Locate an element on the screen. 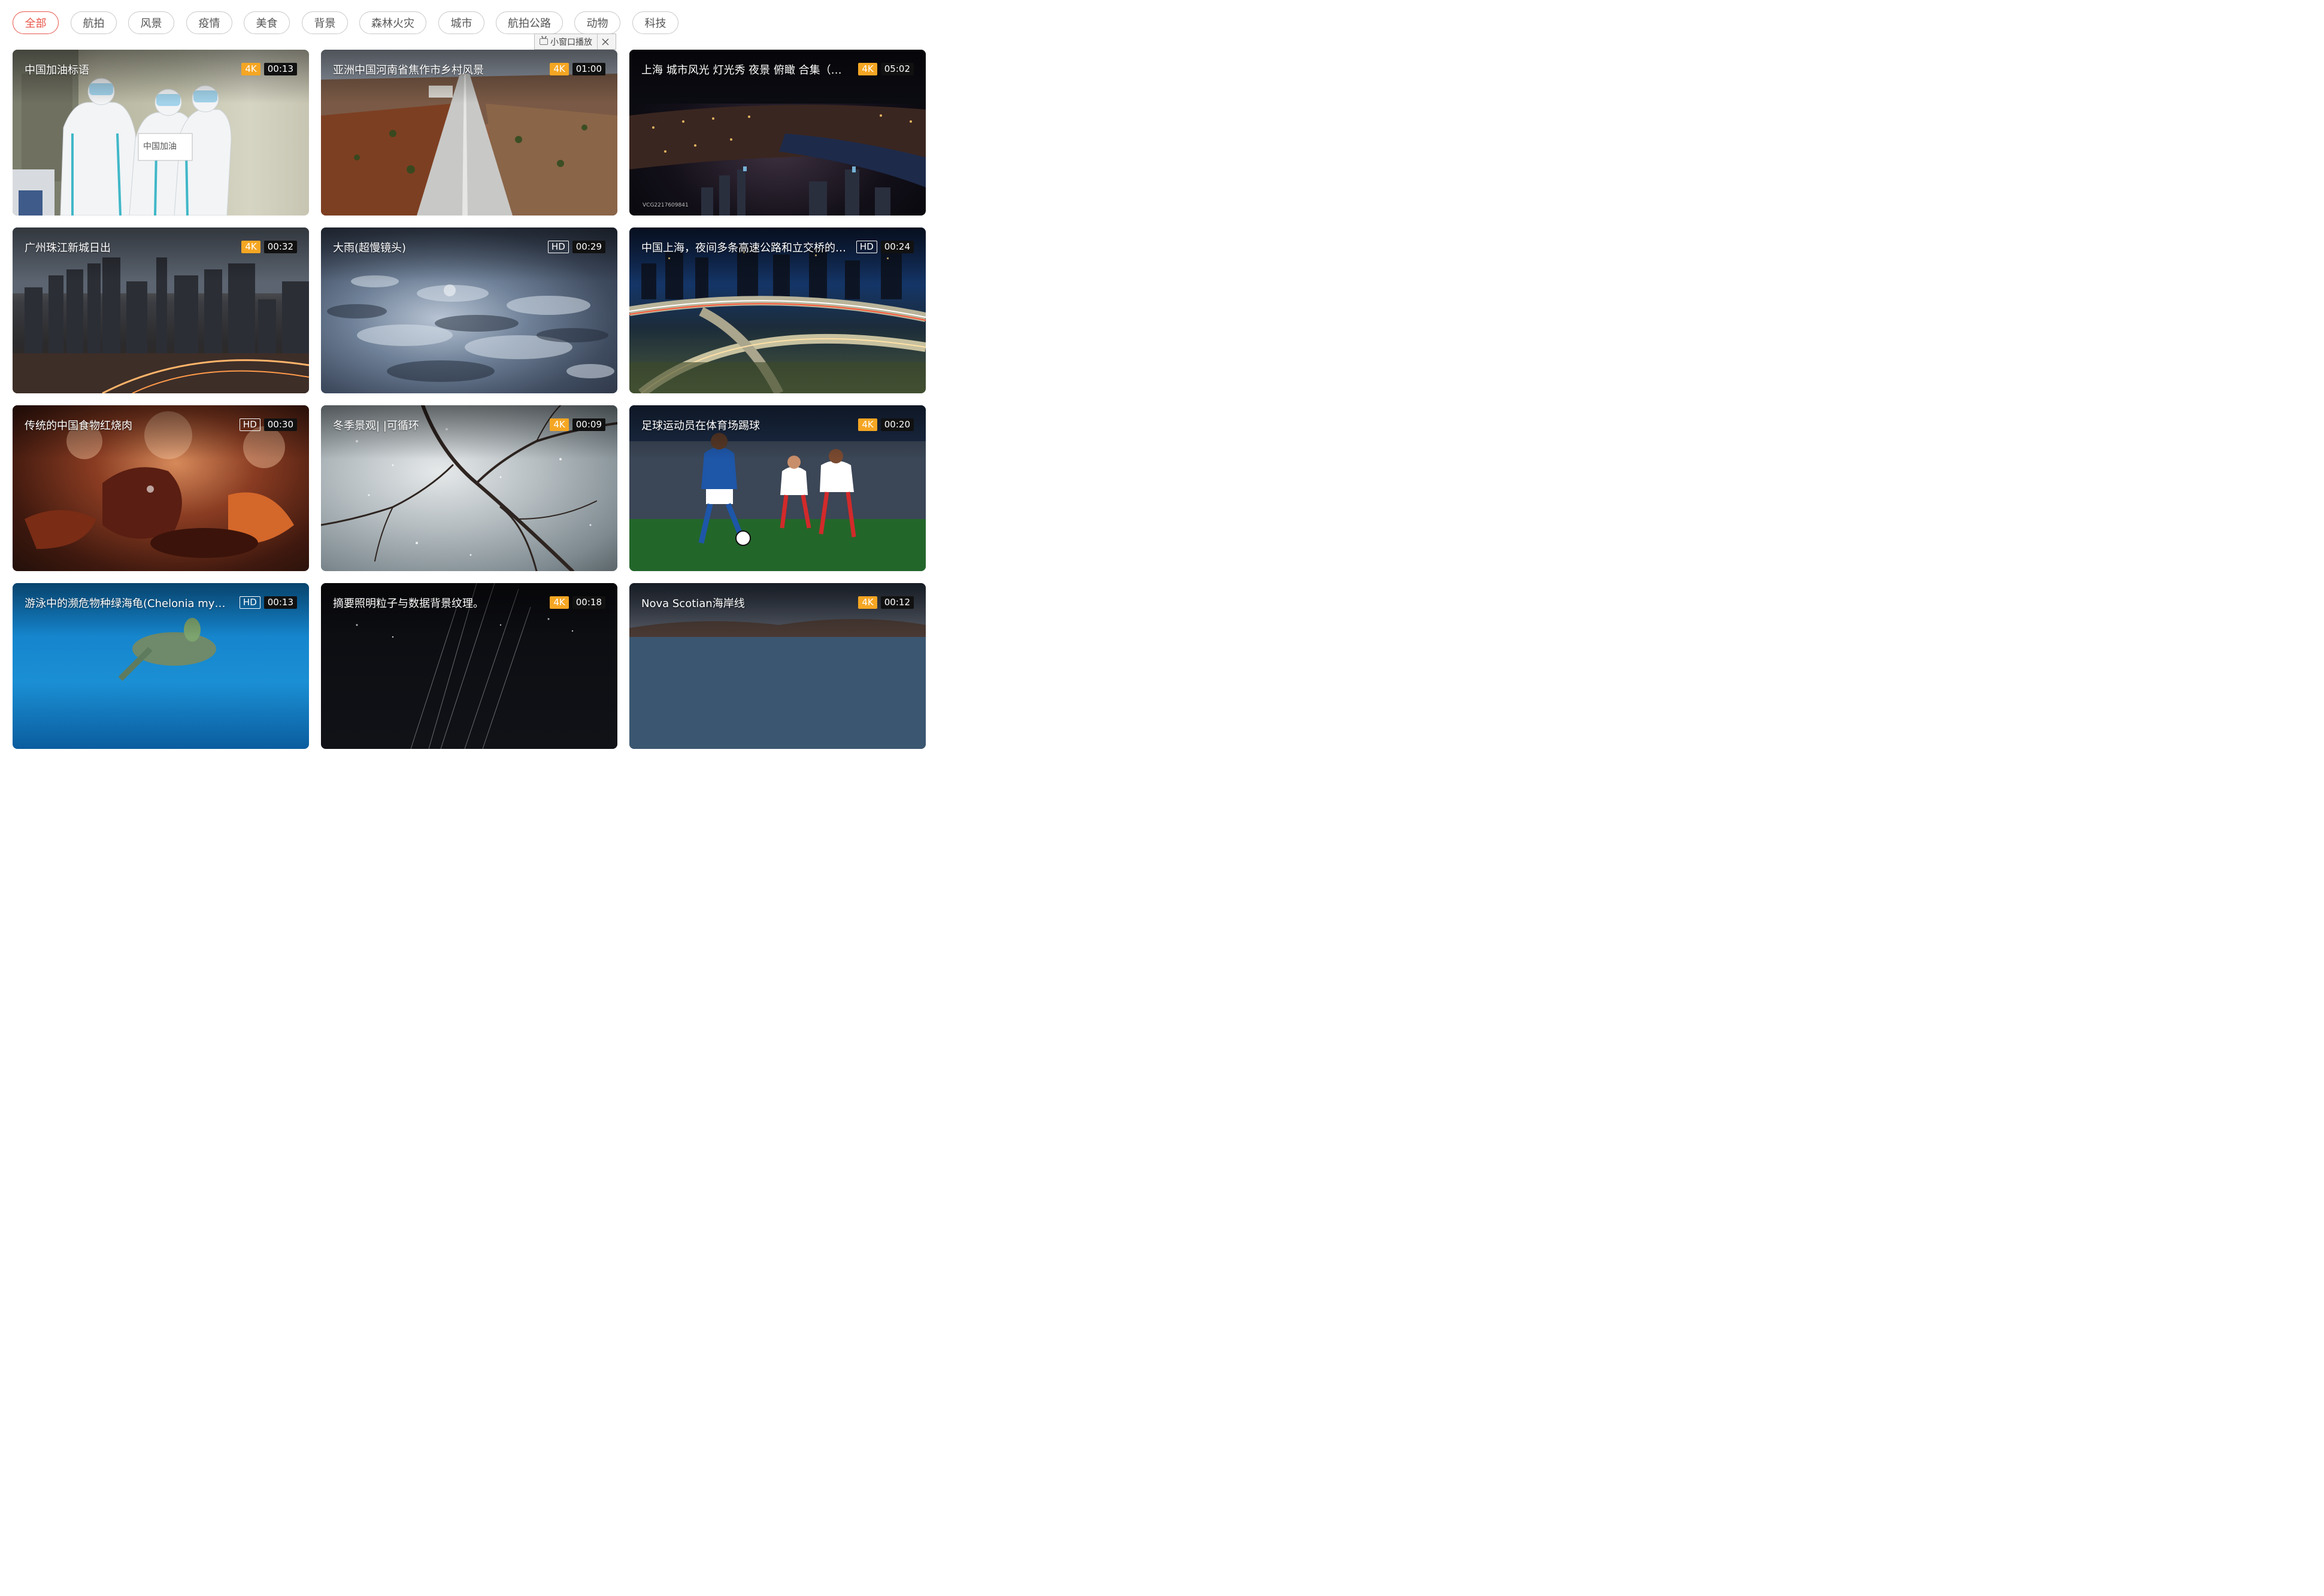 This screenshot has width=2324, height=1596. video-title: Nova Scotian海岸线 is located at coordinates (693, 603).